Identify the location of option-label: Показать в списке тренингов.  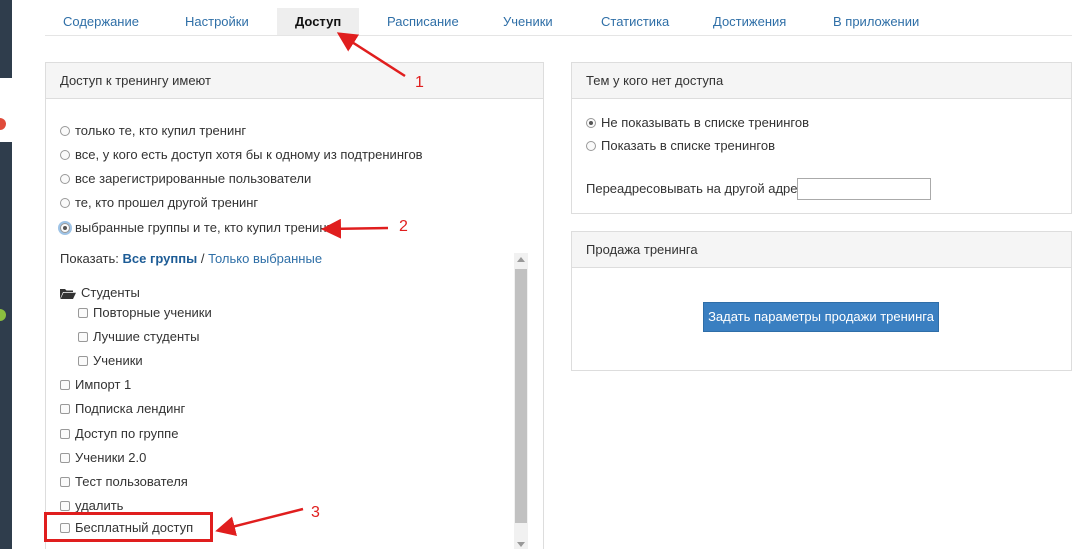
(688, 145).